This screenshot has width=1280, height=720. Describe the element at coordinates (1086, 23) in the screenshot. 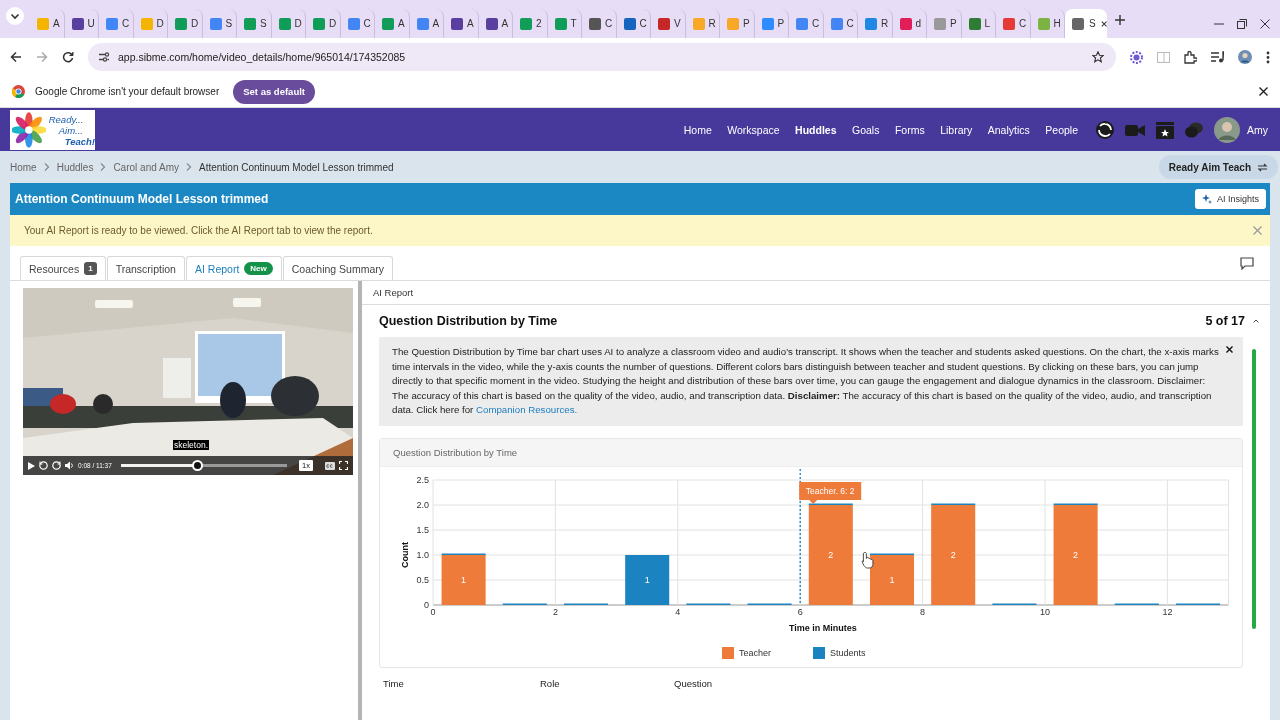

I see `browser-tab: S` at that location.